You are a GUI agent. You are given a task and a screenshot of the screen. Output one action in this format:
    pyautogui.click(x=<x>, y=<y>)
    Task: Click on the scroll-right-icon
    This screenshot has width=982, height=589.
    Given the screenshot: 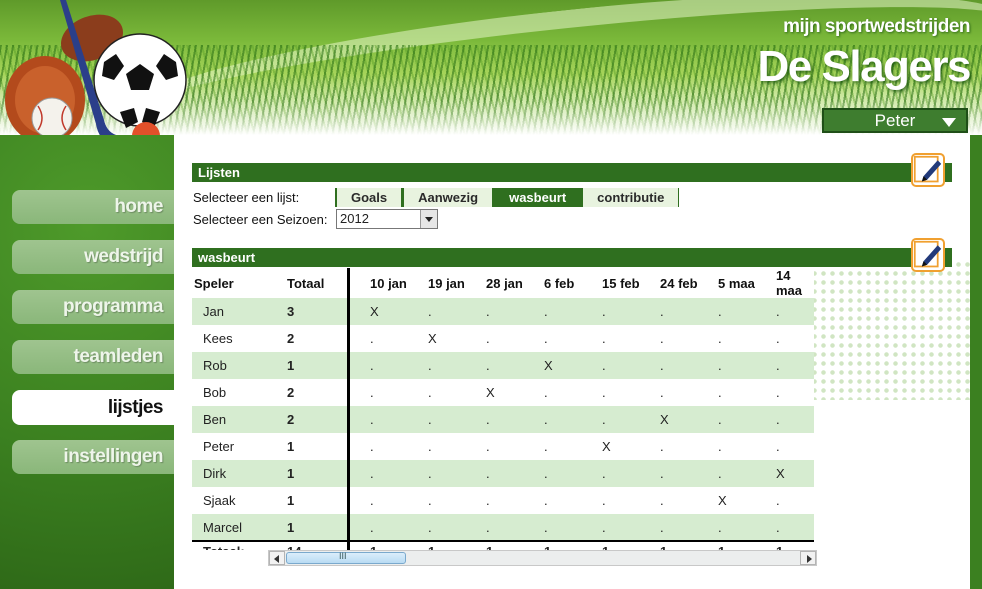 What is the action you would take?
    pyautogui.click(x=808, y=558)
    